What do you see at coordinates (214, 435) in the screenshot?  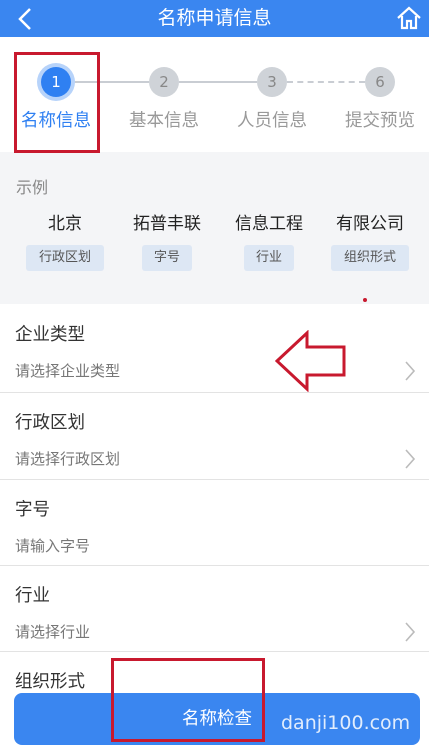 I see `field-region: 行政区划 请选择行政区划` at bounding box center [214, 435].